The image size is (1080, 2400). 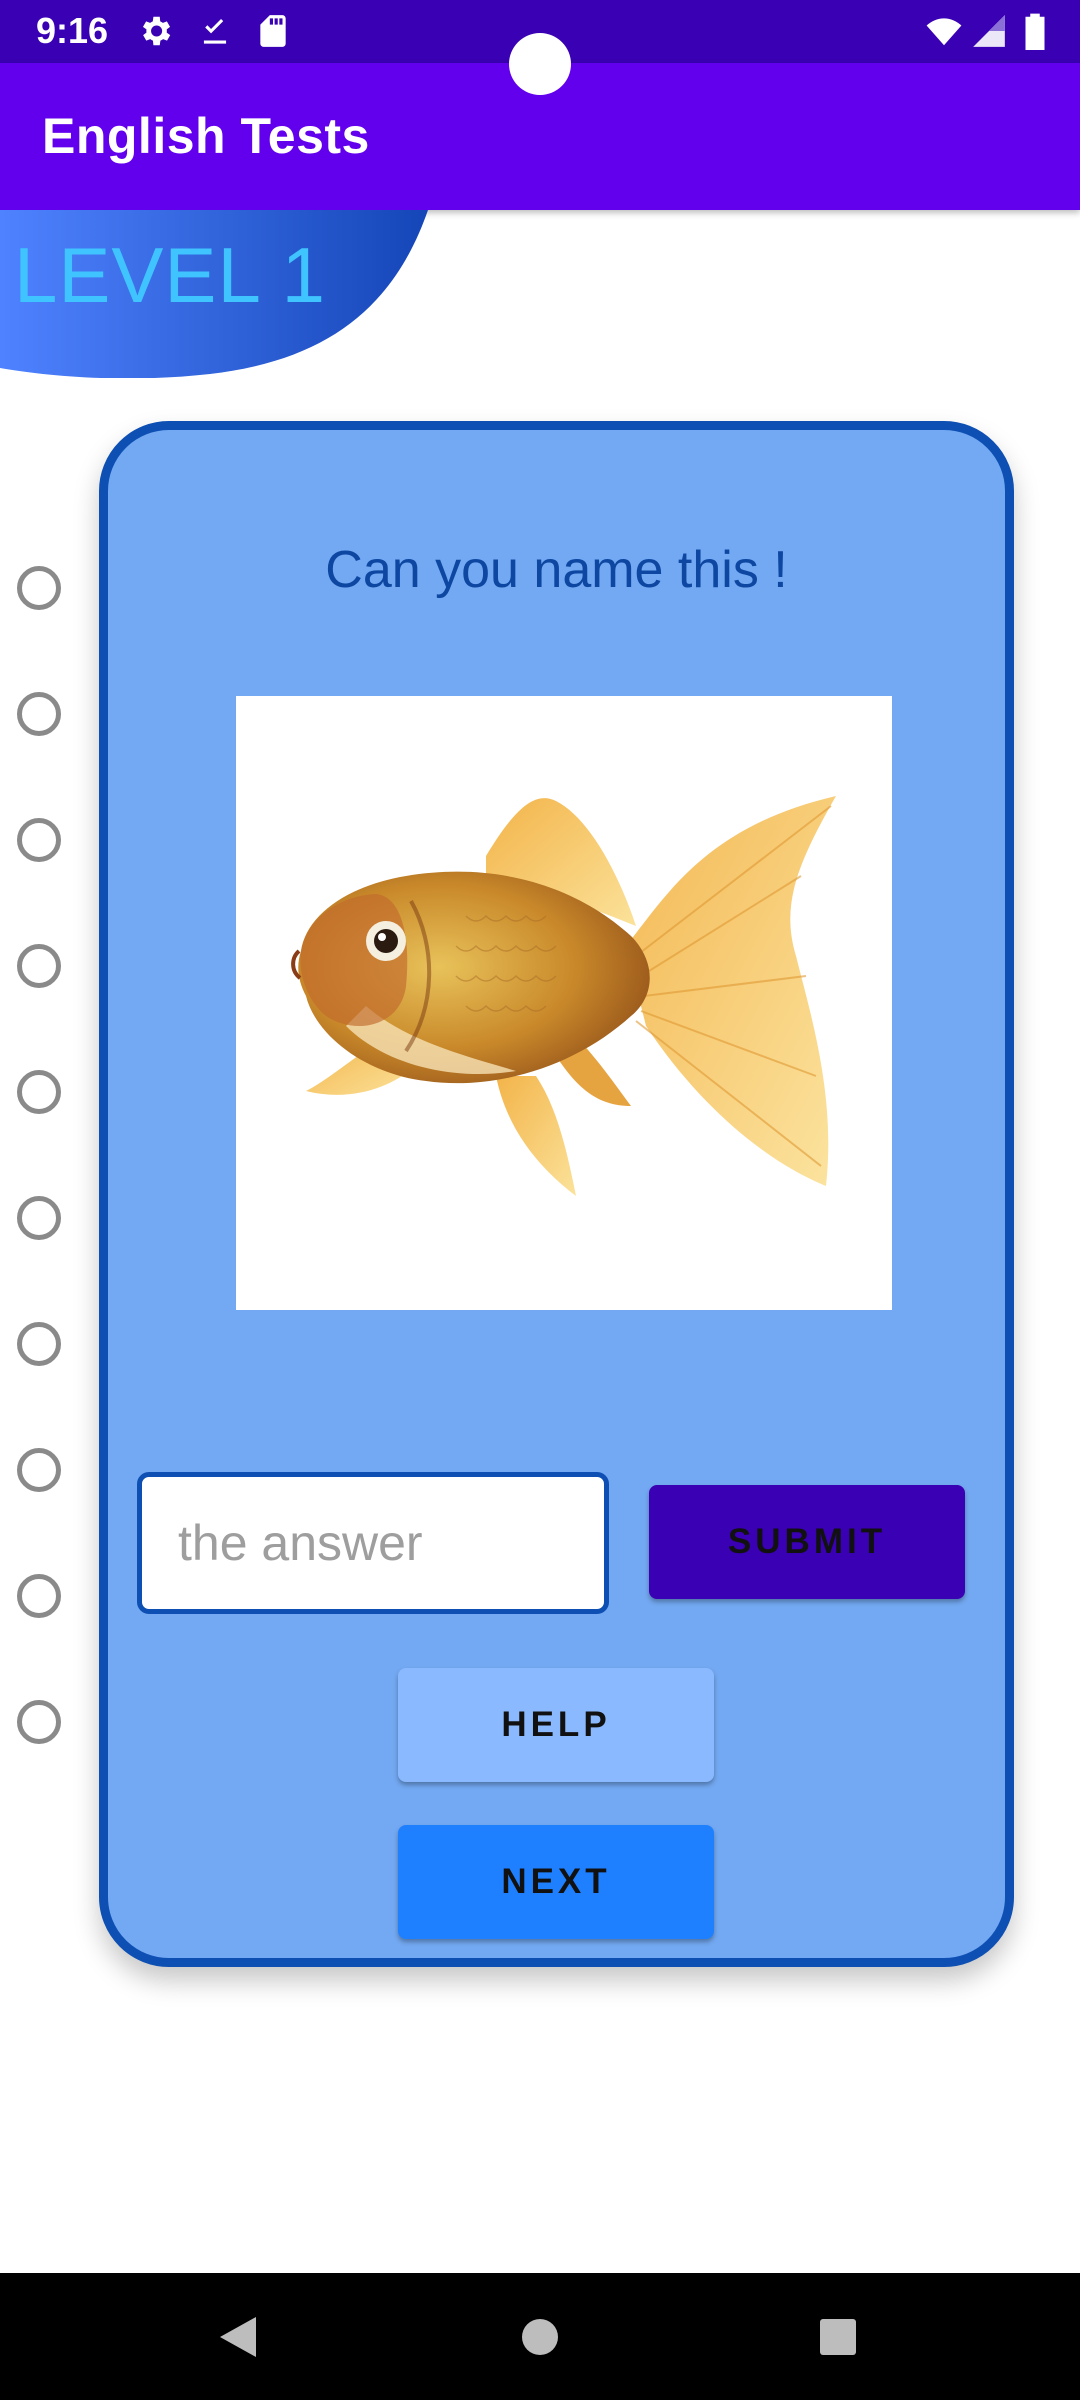 I want to click on battery-icon, so click(x=1035, y=31).